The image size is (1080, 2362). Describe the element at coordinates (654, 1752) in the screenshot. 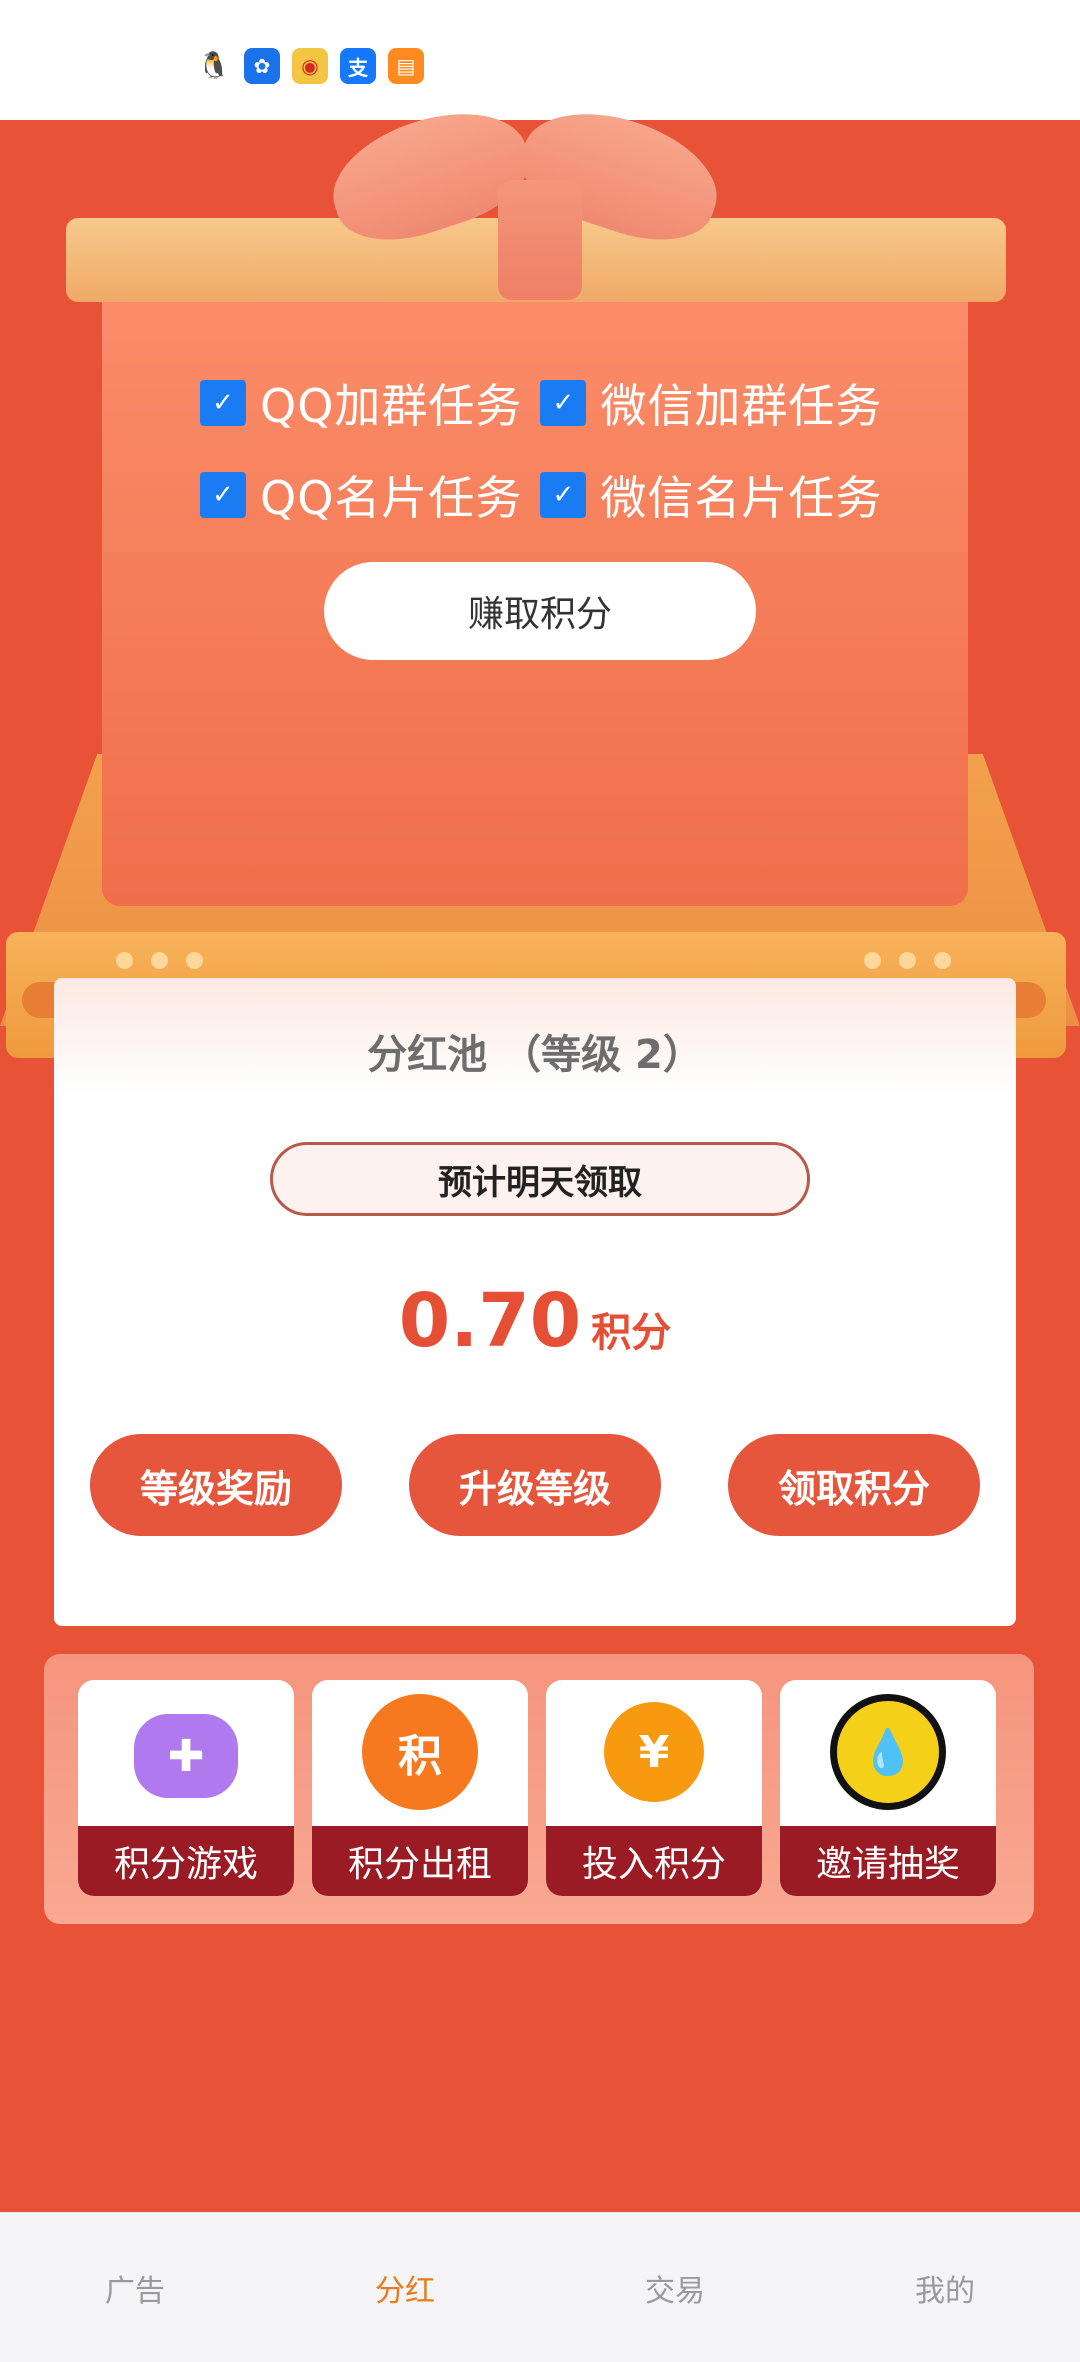

I see `yen-shield-hand-icon: ¥` at that location.